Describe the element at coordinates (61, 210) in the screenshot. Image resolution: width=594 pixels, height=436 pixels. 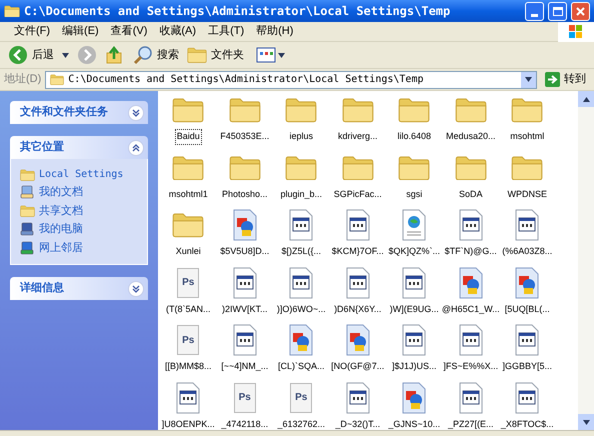
I see `place-link: 共享文档` at that location.